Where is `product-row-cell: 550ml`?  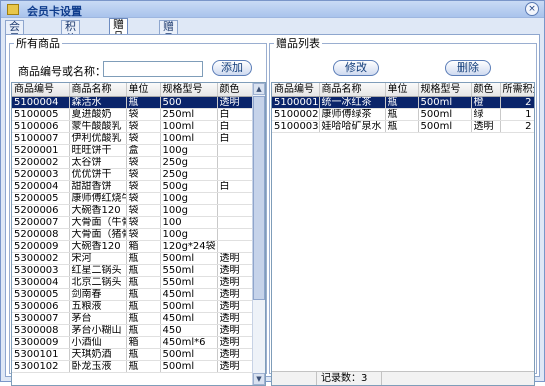
product-row-cell: 550ml is located at coordinates (189, 282).